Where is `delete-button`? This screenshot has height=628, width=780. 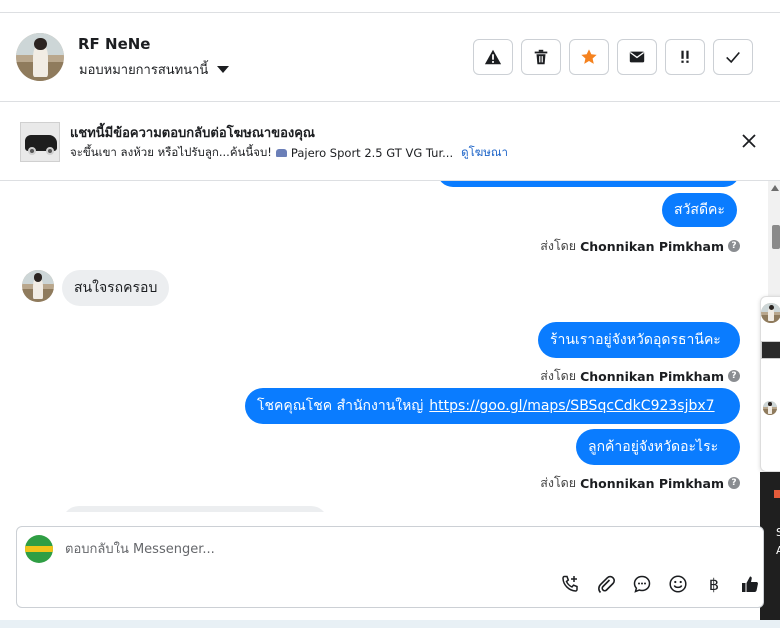 delete-button is located at coordinates (541, 57).